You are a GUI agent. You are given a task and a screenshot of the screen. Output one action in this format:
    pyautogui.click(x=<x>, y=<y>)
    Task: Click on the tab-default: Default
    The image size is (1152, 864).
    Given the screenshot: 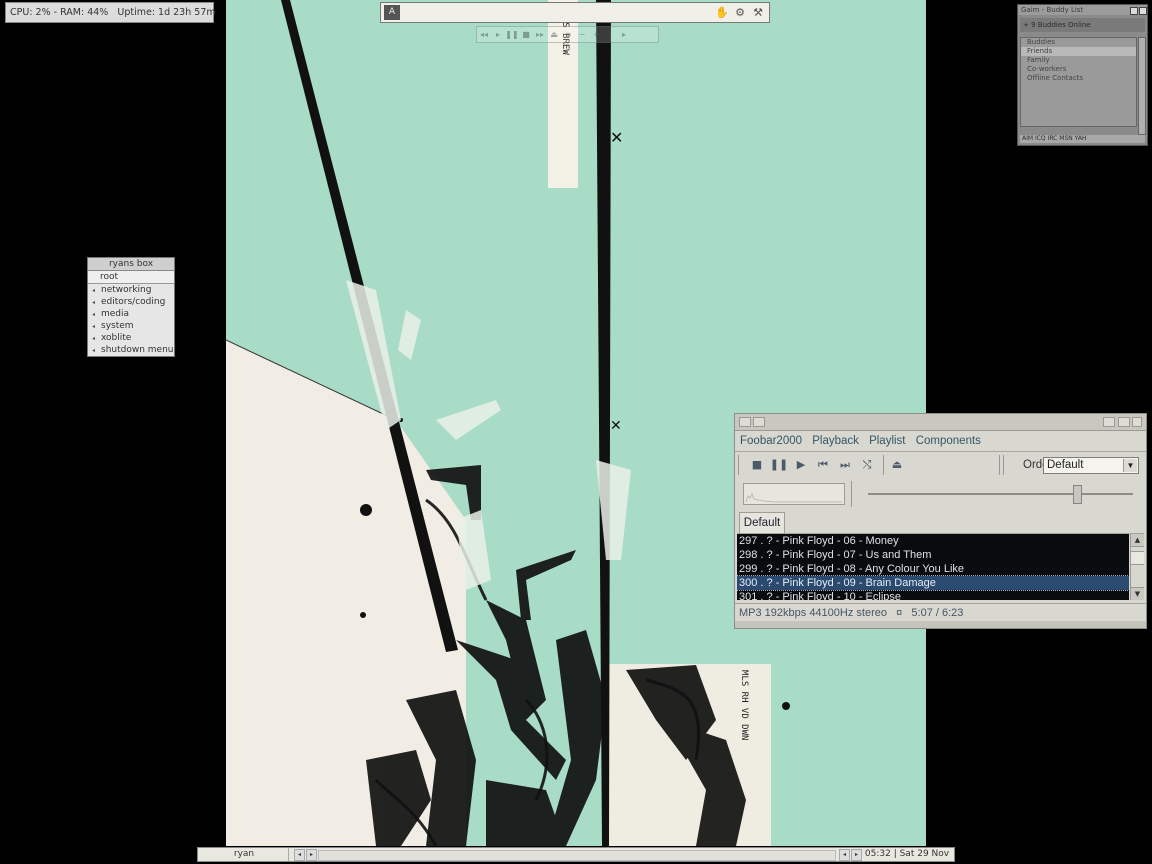 What is the action you would take?
    pyautogui.click(x=762, y=522)
    